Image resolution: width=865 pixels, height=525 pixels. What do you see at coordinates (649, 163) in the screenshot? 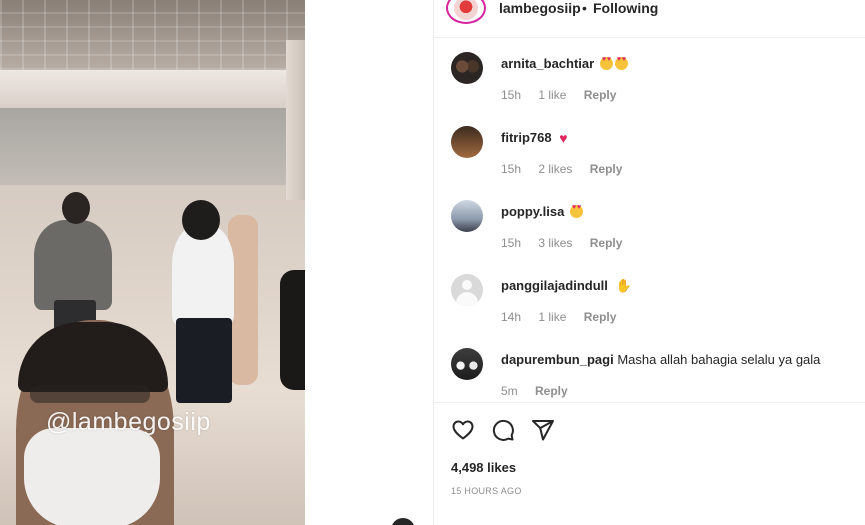
I see `comment-item: fitrip768 ♥ 15h 2 likes Reply` at bounding box center [649, 163].